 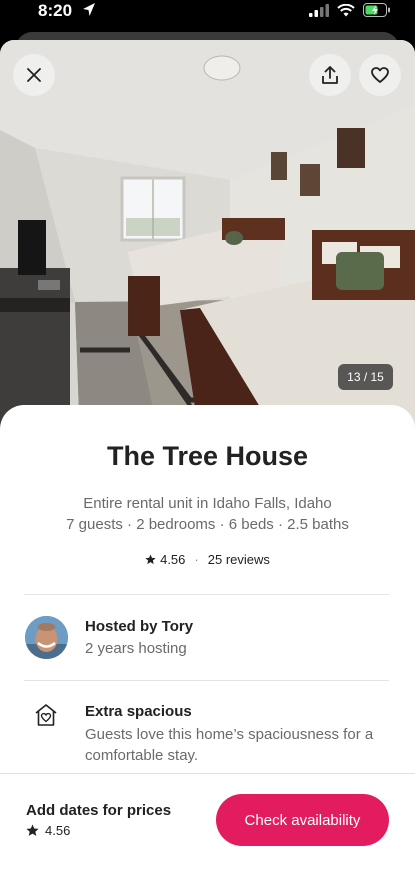 I want to click on house-heart-icon, so click(x=46, y=715).